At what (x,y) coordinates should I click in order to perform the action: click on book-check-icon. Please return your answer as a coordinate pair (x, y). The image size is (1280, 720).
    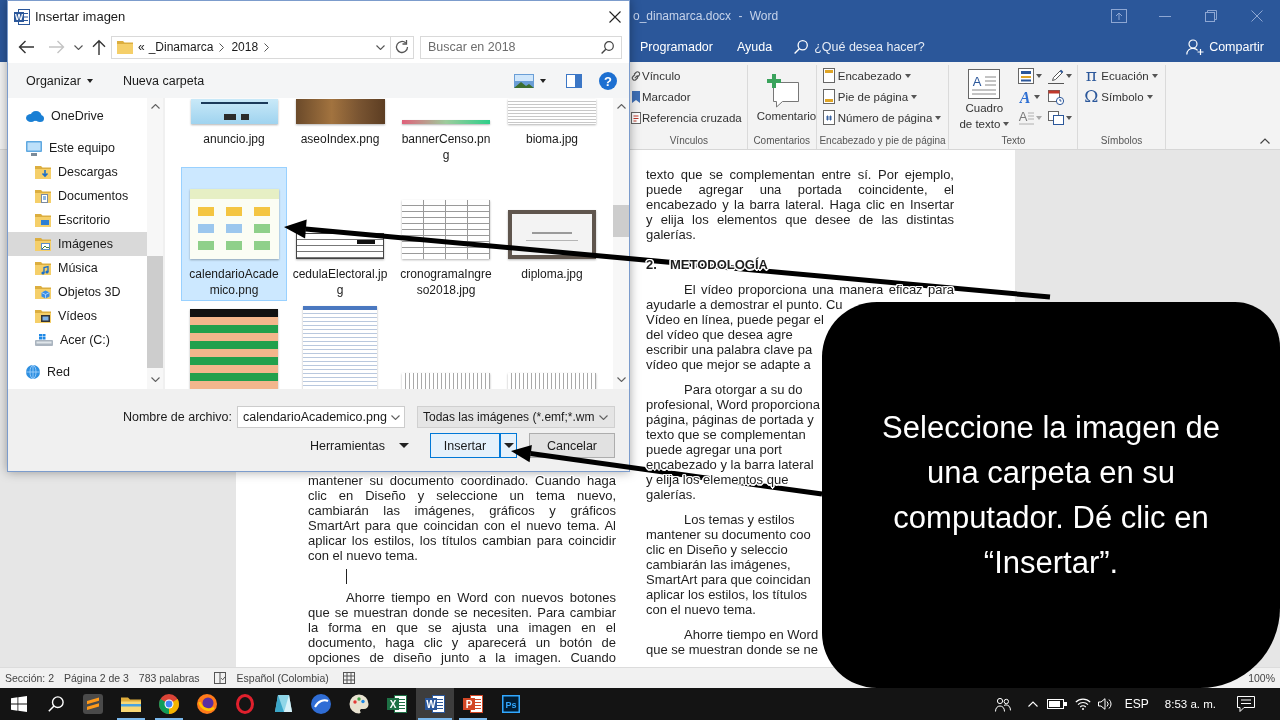
    Looking at the image, I should click on (219, 678).